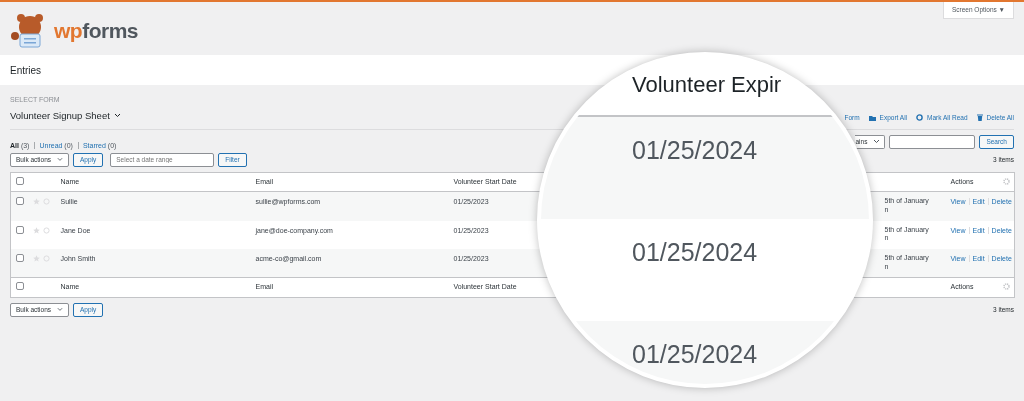 The width and height of the screenshot is (1024, 401). What do you see at coordinates (60, 115) in the screenshot?
I see `form-selector: Volunteer Signup Sheet` at bounding box center [60, 115].